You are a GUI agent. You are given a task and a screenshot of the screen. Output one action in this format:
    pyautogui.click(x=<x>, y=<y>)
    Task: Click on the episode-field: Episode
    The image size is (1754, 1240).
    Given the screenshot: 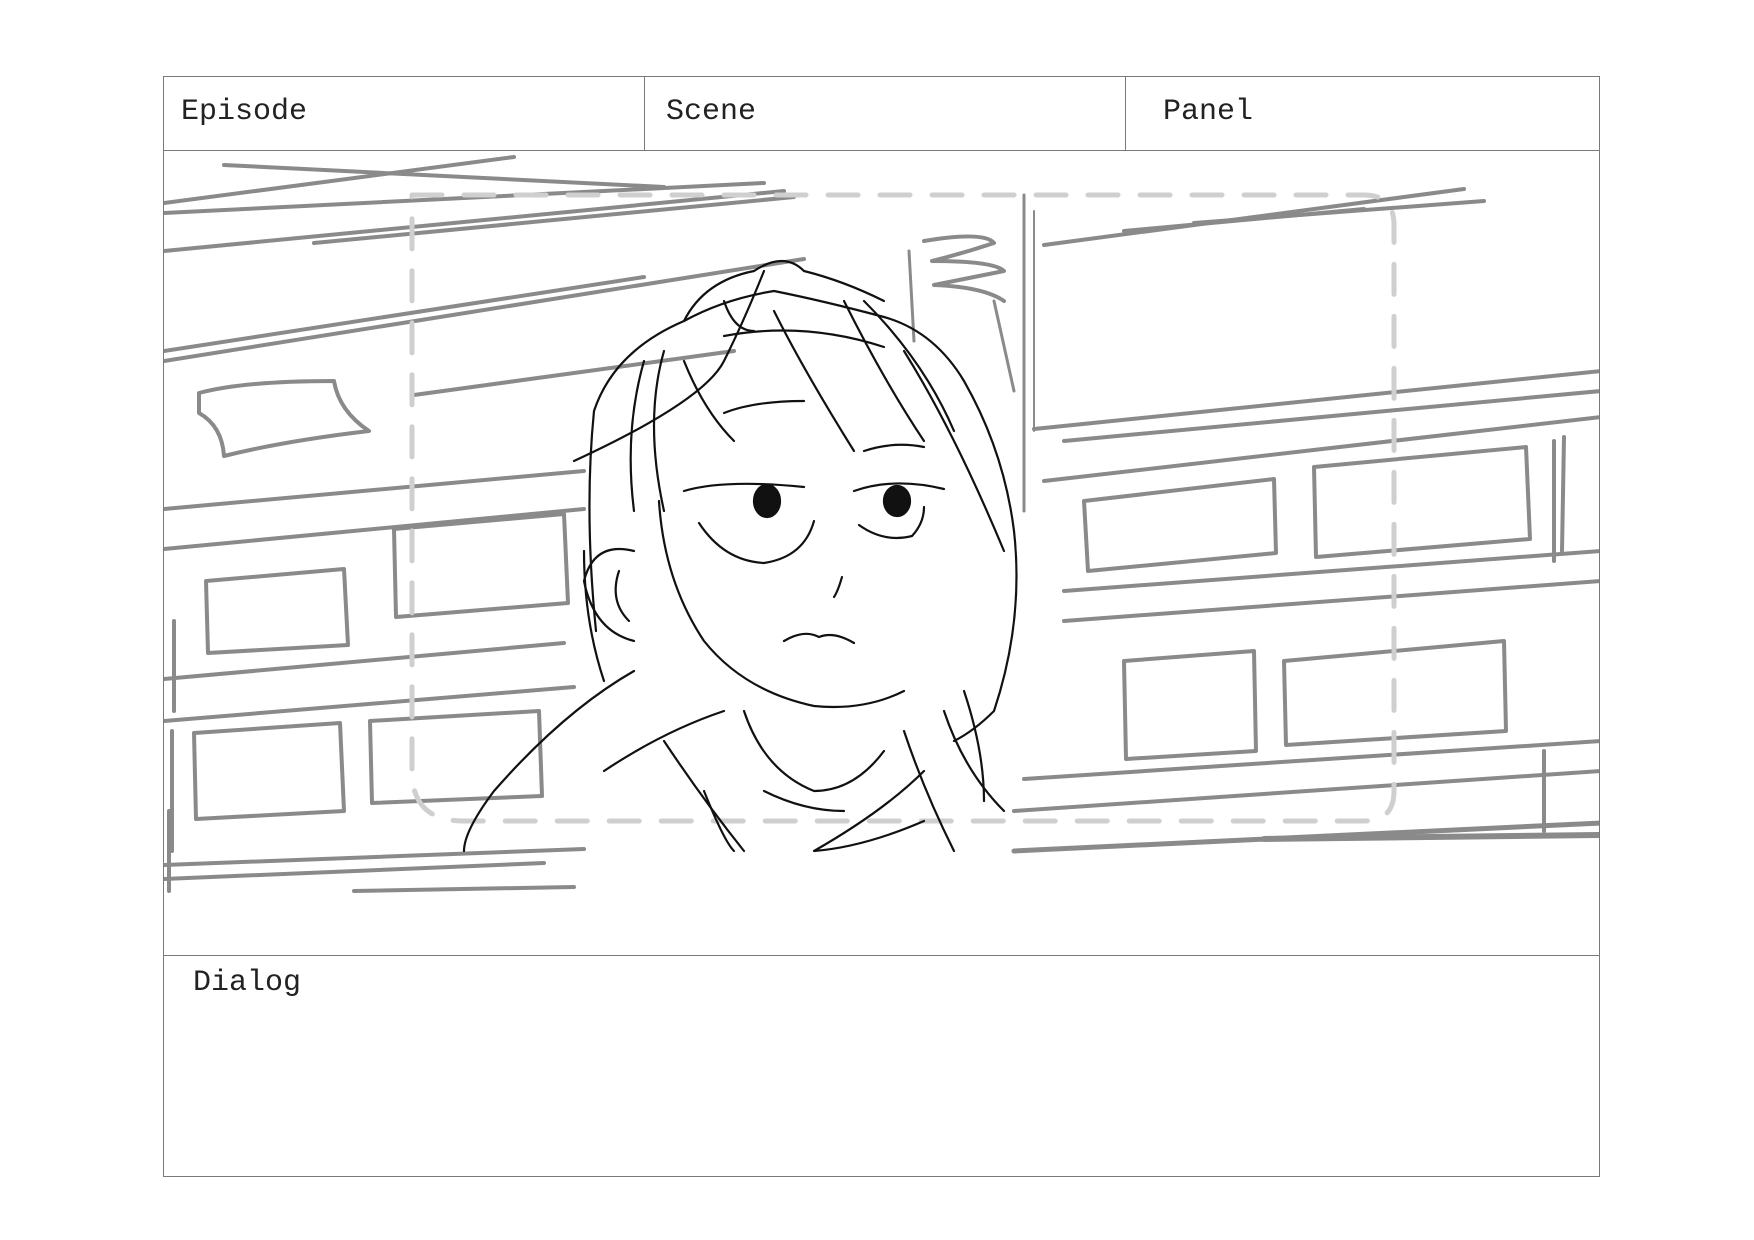 What is the action you would take?
    pyautogui.click(x=404, y=113)
    